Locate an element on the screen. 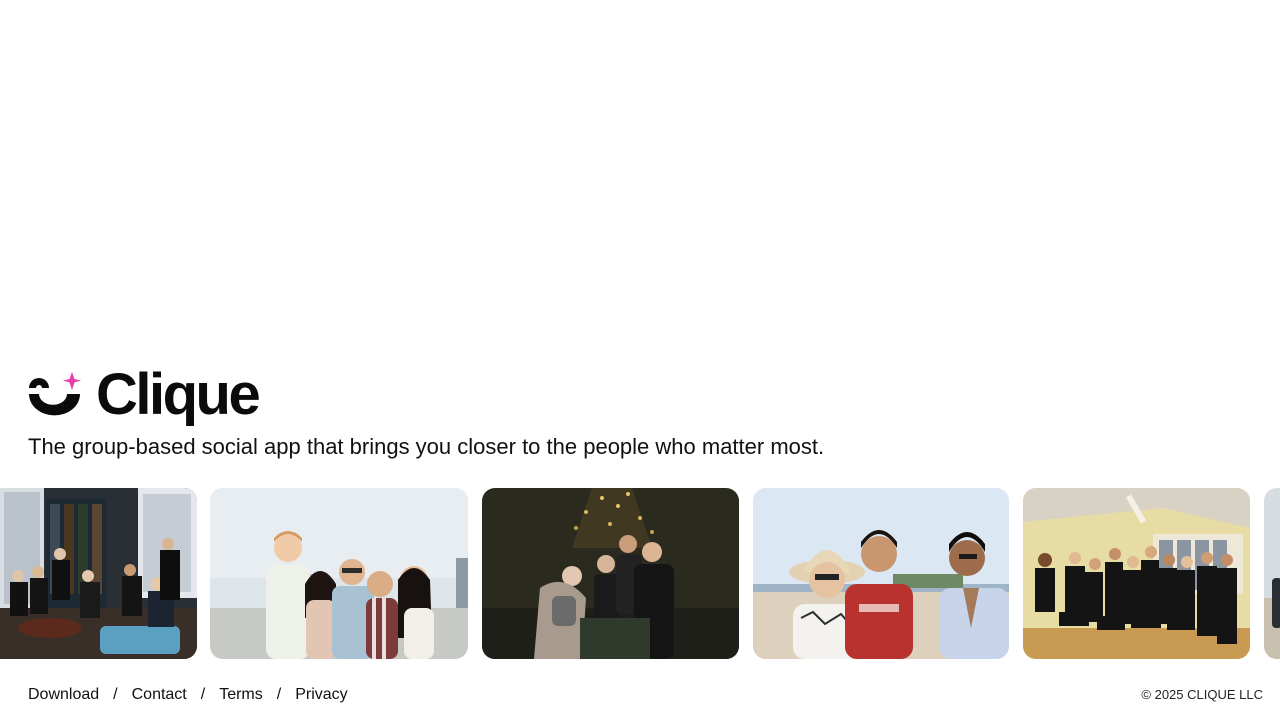 The width and height of the screenshot is (1280, 726). footer-link-contact: Contact is located at coordinates (159, 695).